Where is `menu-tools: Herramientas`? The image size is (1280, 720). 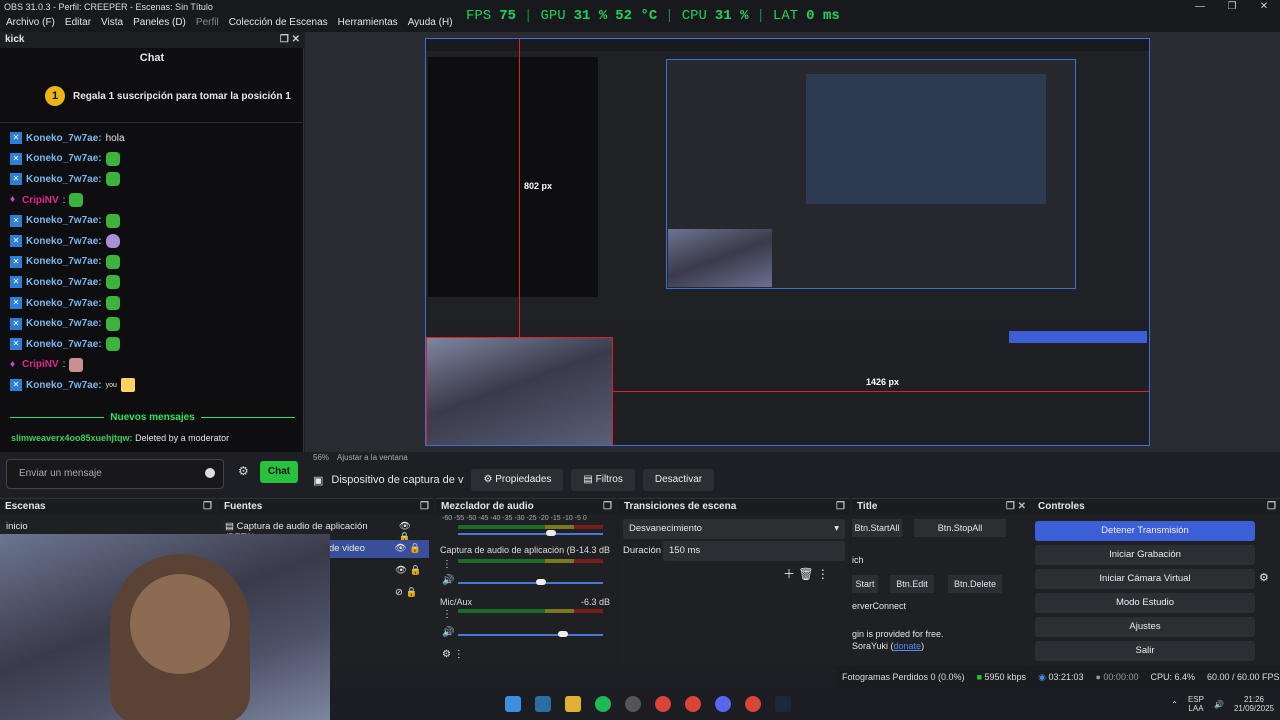 menu-tools: Herramientas is located at coordinates (368, 23).